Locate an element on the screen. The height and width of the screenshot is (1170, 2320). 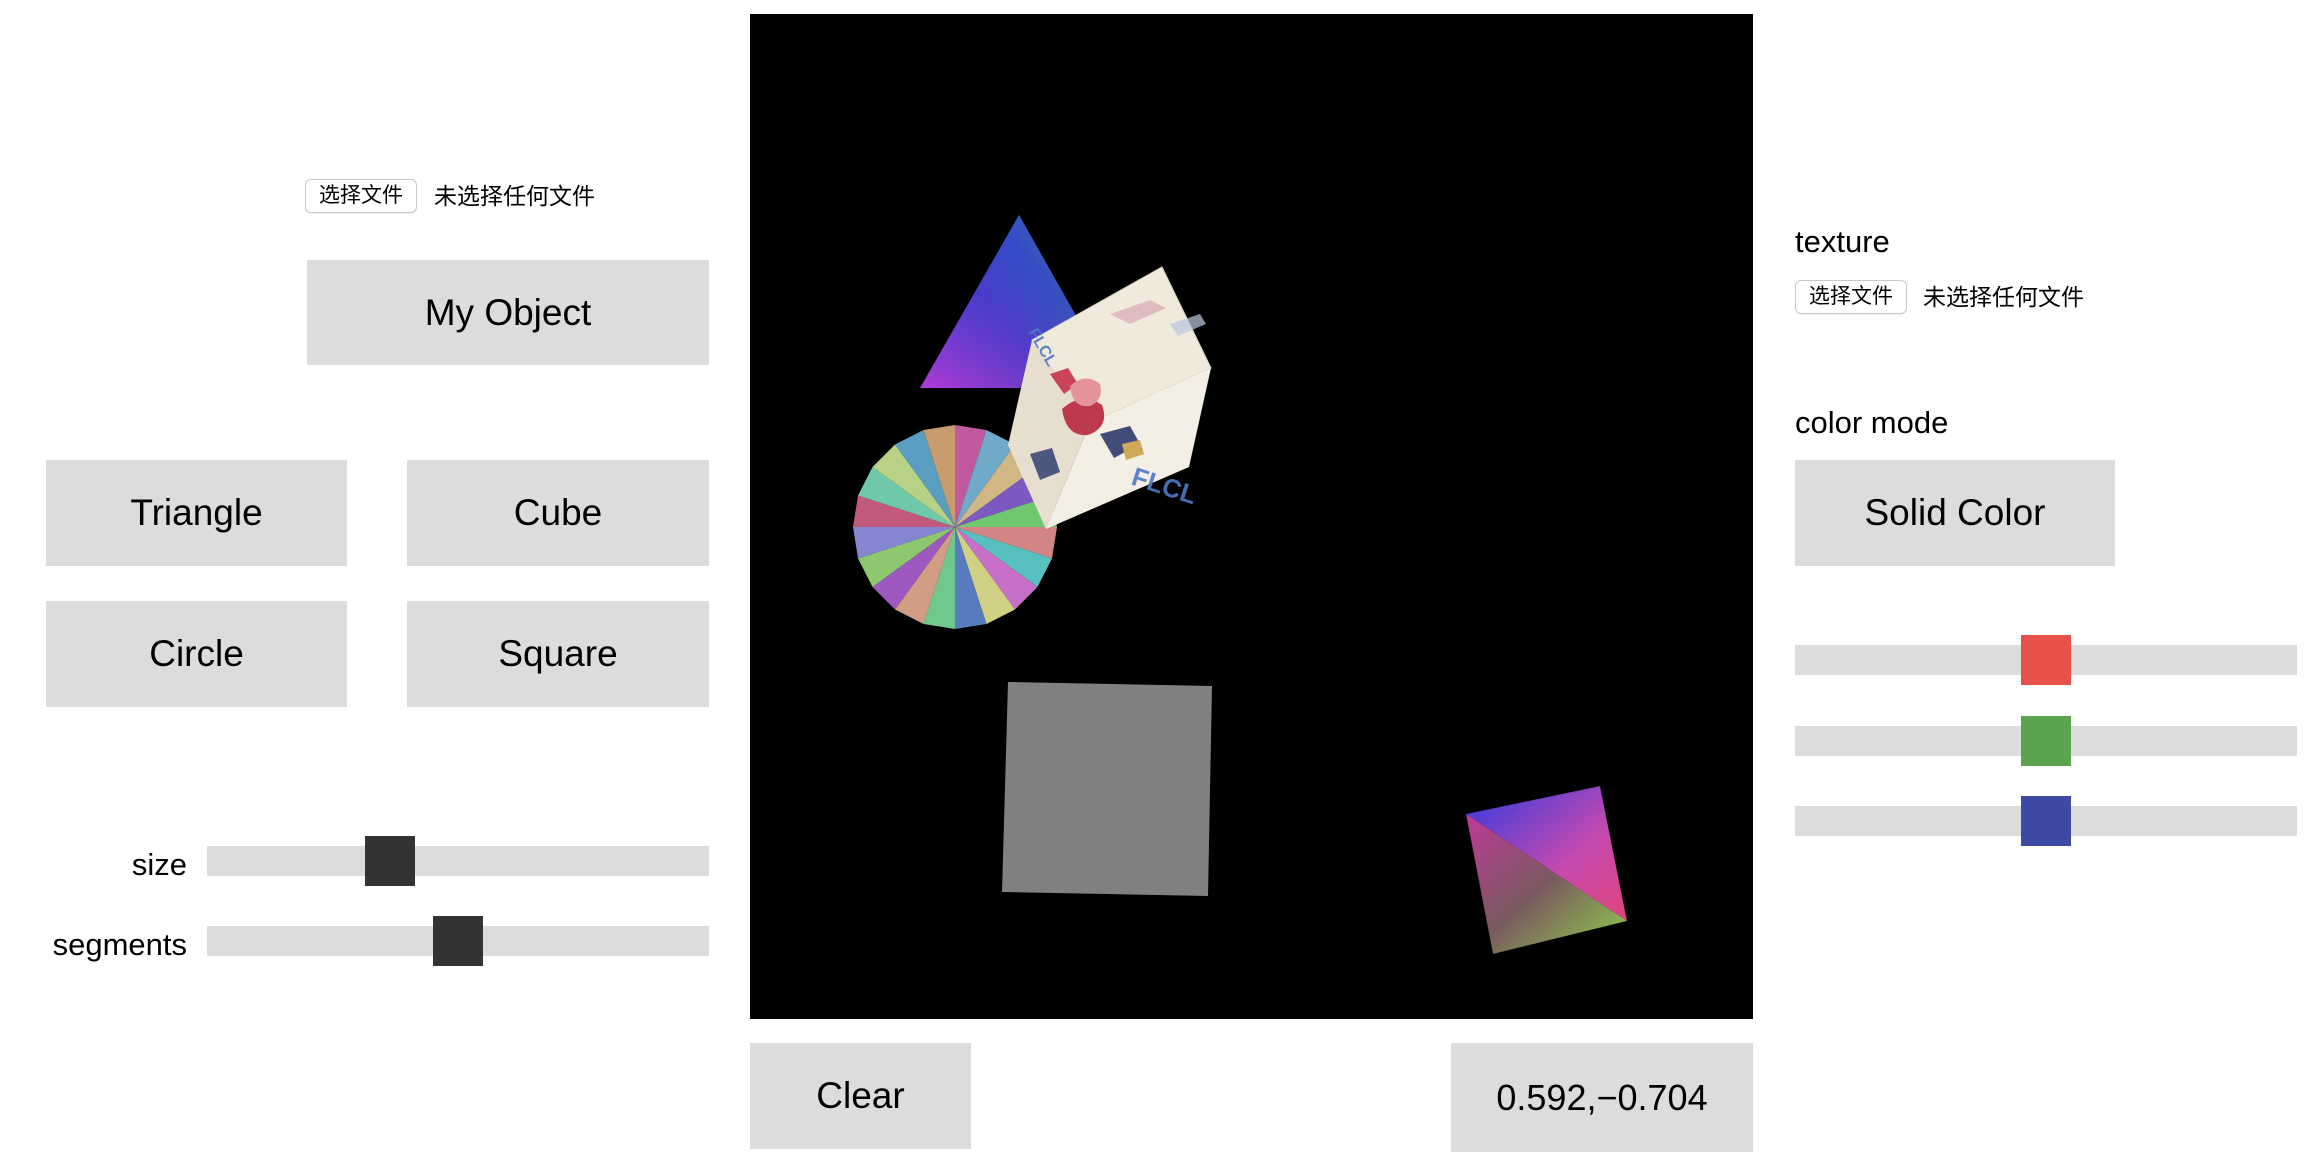
object-file-status: 未选择任何文件 is located at coordinates (514, 196).